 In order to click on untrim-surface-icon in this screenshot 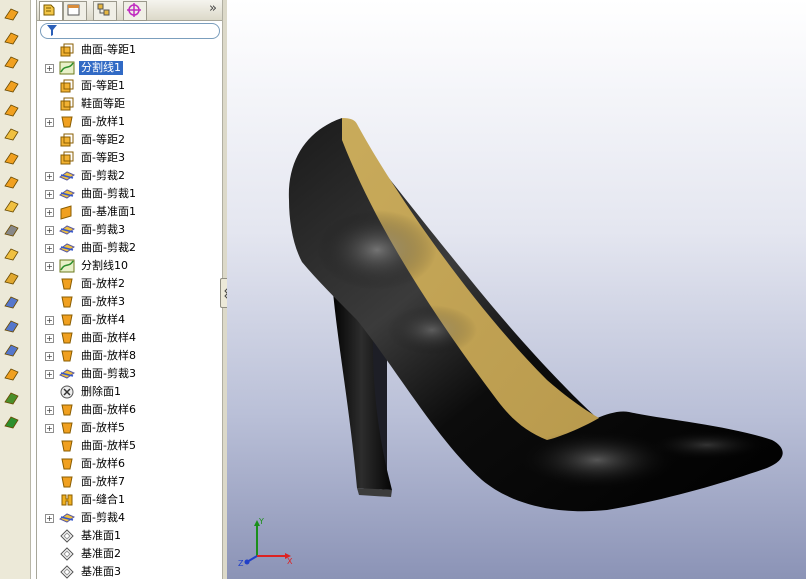, I will do `click(12, 326)`.